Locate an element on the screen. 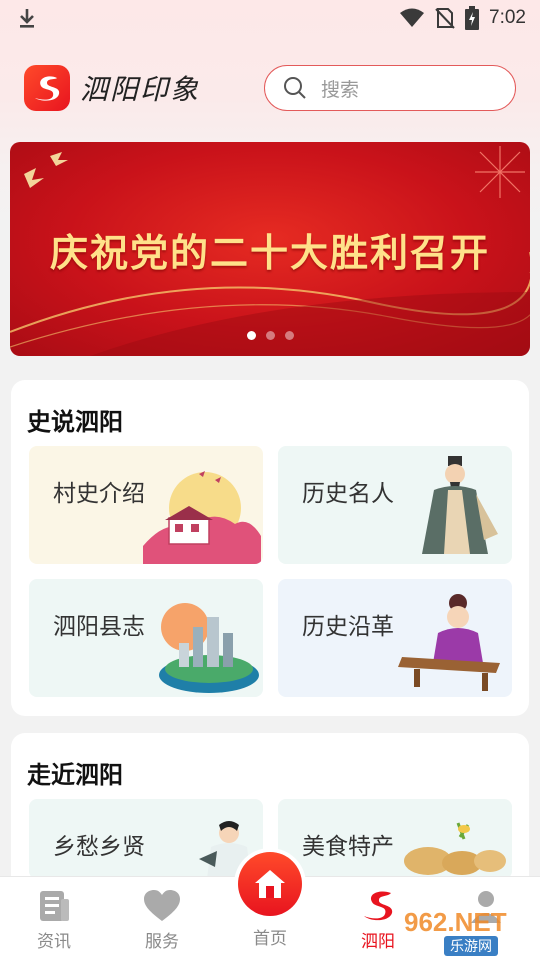 Image resolution: width=540 pixels, height=960 pixels. search-input: 搜索 is located at coordinates (390, 88).